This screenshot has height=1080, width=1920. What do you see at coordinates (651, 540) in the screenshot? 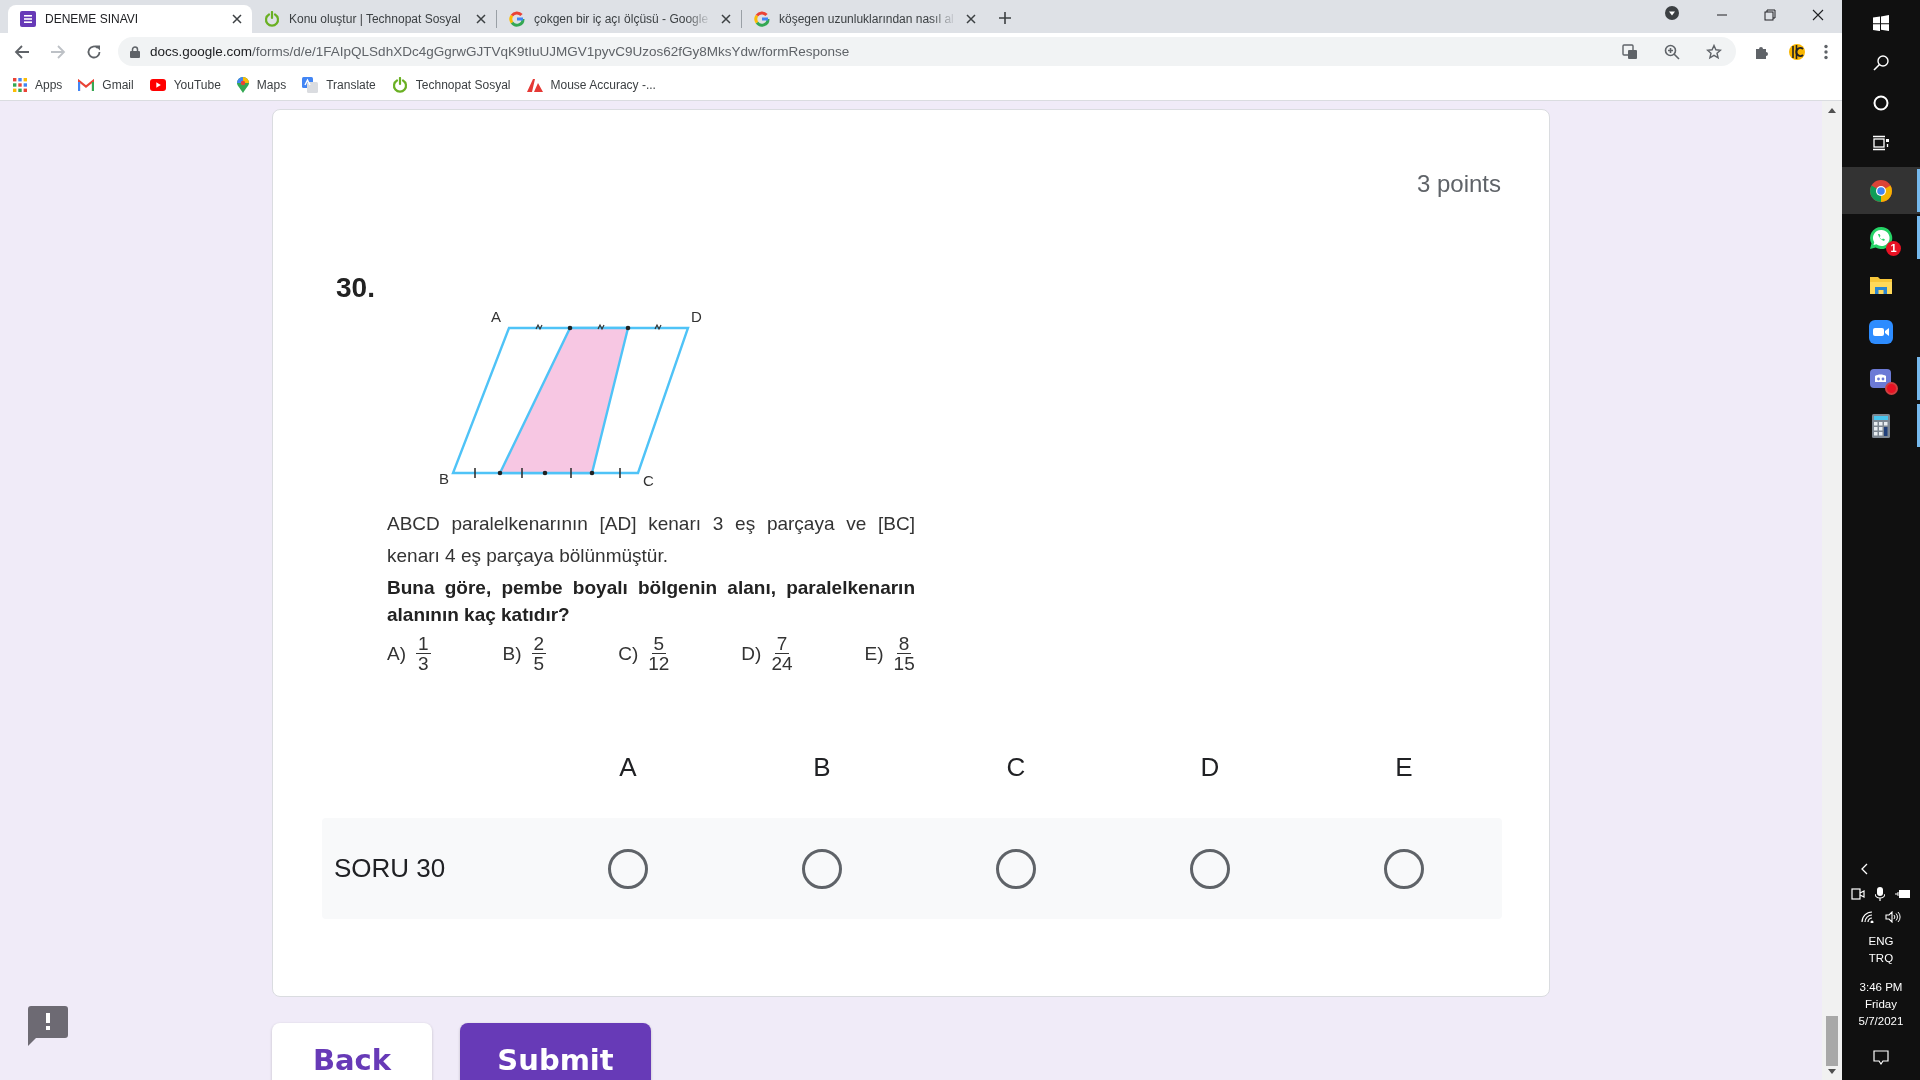
I see `question-text: ABCD paralelkenarının [AD] kenarı 3 eş parçaya ve [BC] kenarı 4 eş parçaya bölünmüştür.` at bounding box center [651, 540].